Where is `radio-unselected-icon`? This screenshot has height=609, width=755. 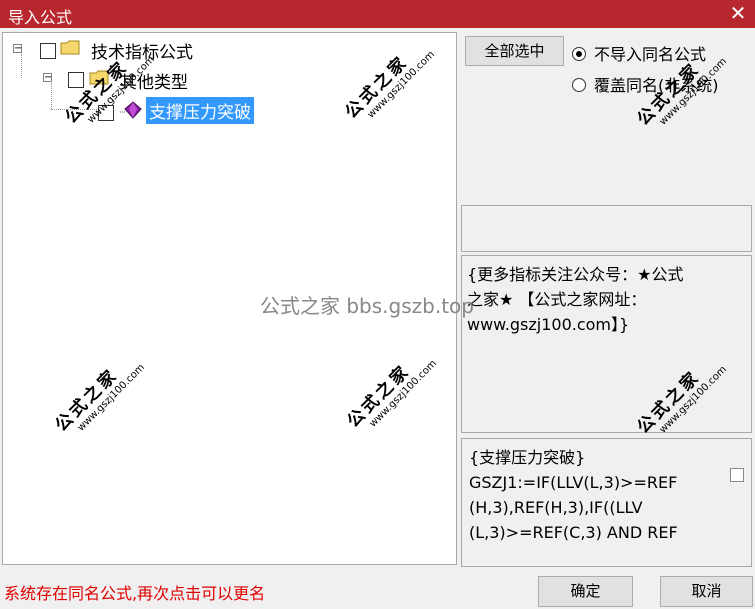
radio-unselected-icon is located at coordinates (579, 85).